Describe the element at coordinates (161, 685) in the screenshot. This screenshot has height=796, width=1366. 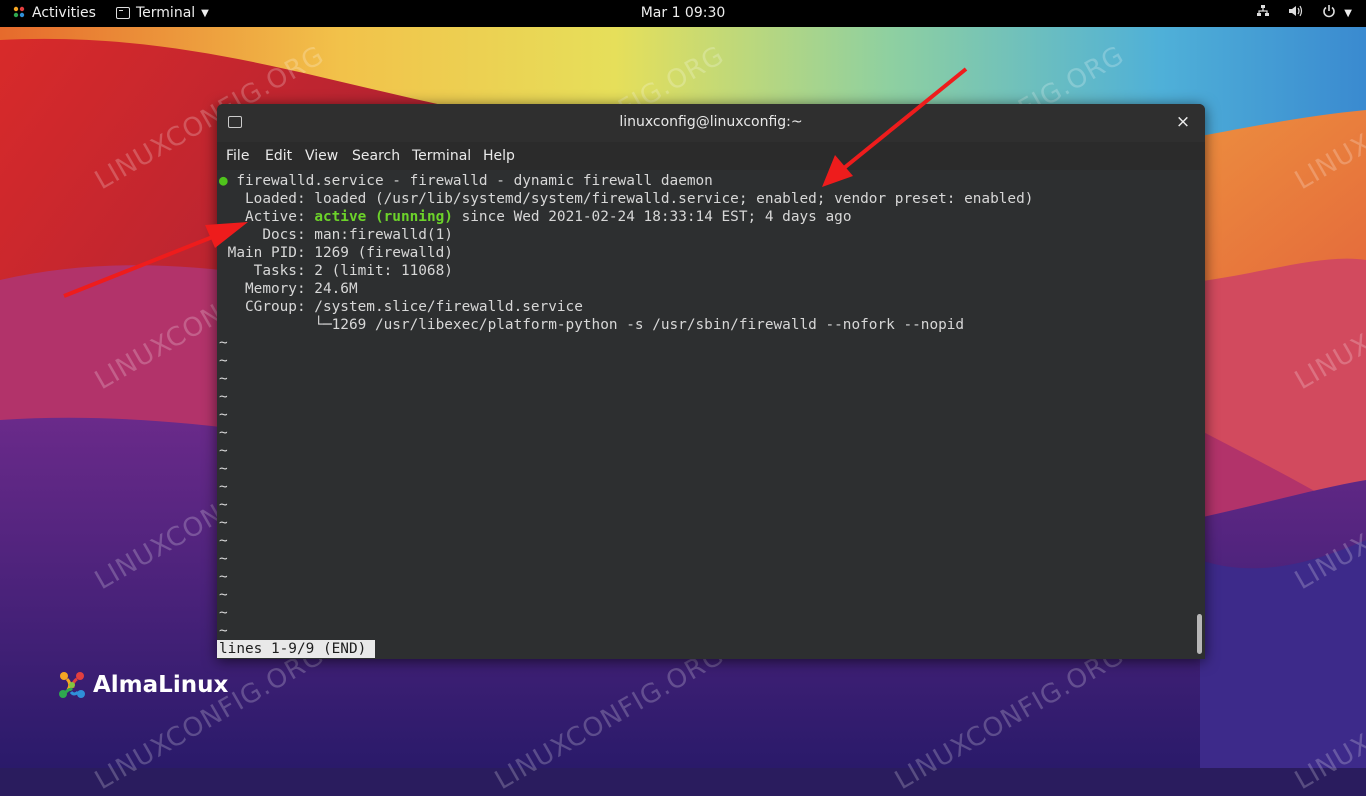
I see `almalinux-wordmark: AlmaLinux` at that location.